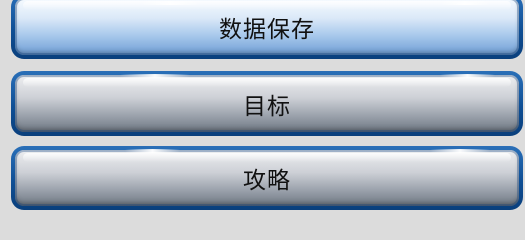 Image resolution: width=525 pixels, height=240 pixels. I want to click on save-data-label: 数据保存, so click(267, 29).